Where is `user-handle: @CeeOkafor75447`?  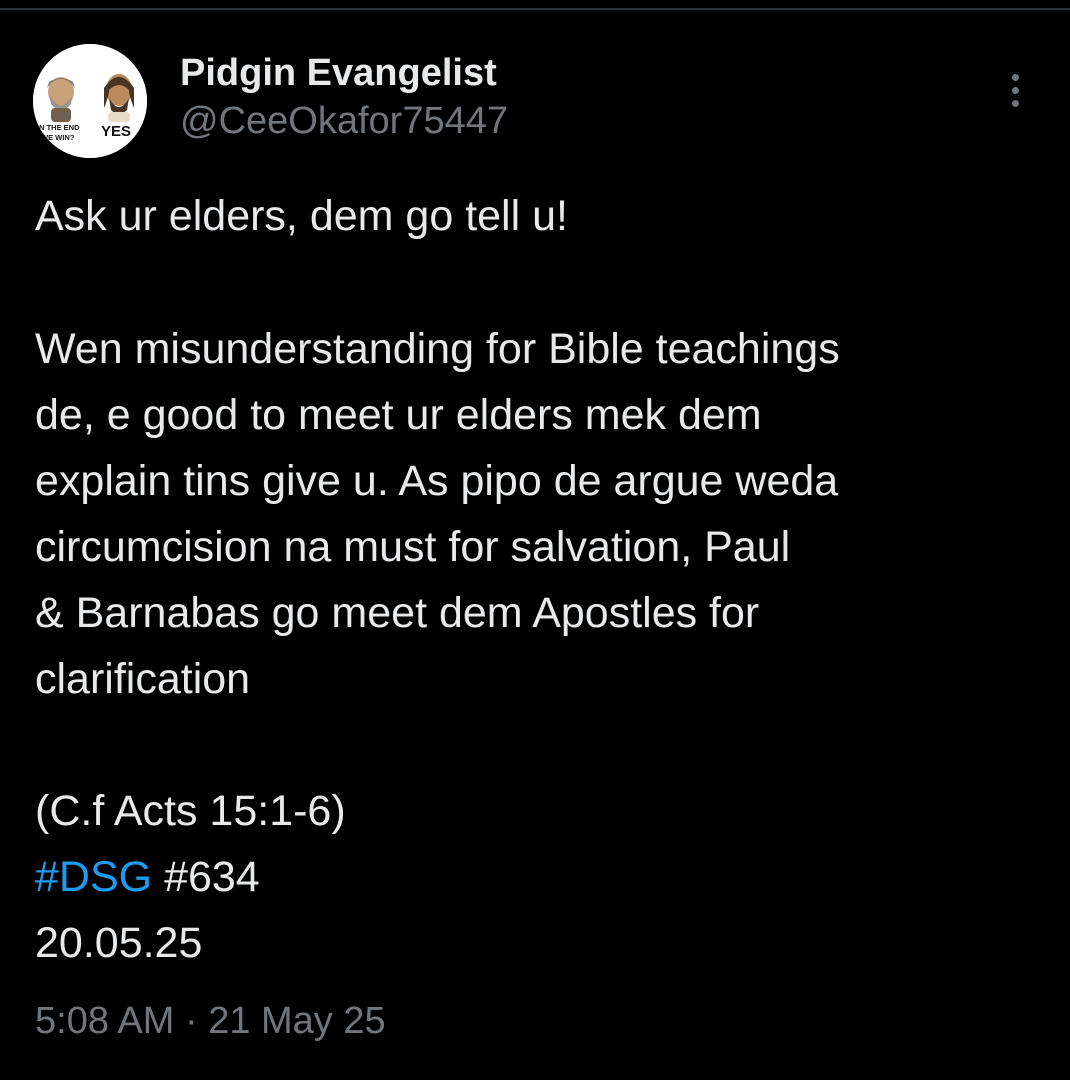
user-handle: @CeeOkafor75447 is located at coordinates (344, 121).